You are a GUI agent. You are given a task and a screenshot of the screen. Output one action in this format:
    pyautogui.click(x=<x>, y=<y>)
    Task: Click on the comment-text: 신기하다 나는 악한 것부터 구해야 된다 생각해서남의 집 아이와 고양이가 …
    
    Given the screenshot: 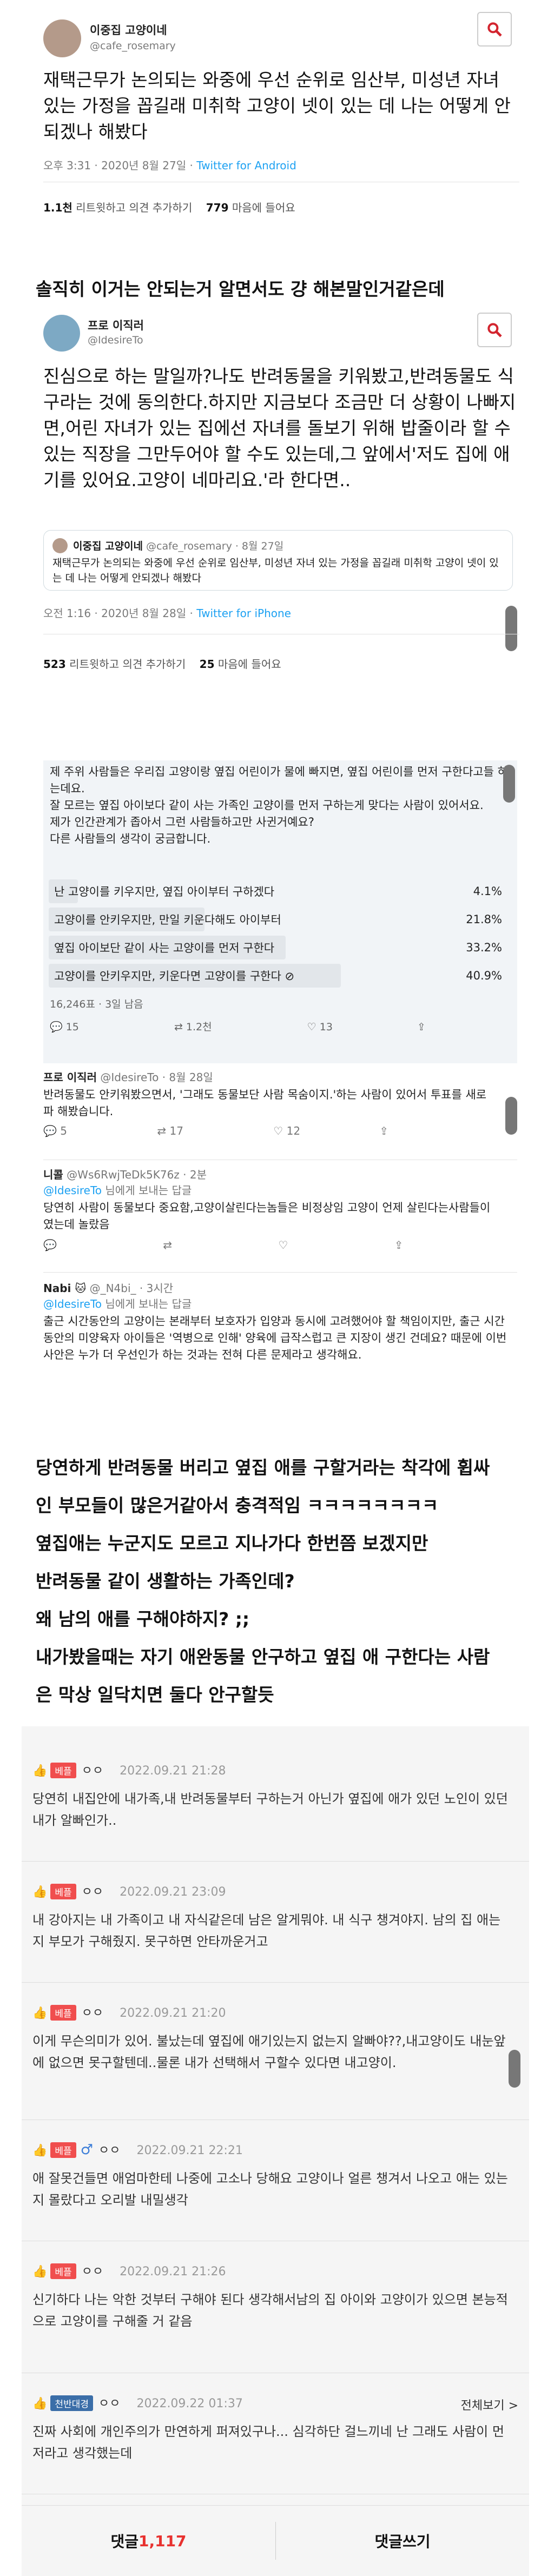 What is the action you would take?
    pyautogui.click(x=270, y=2310)
    